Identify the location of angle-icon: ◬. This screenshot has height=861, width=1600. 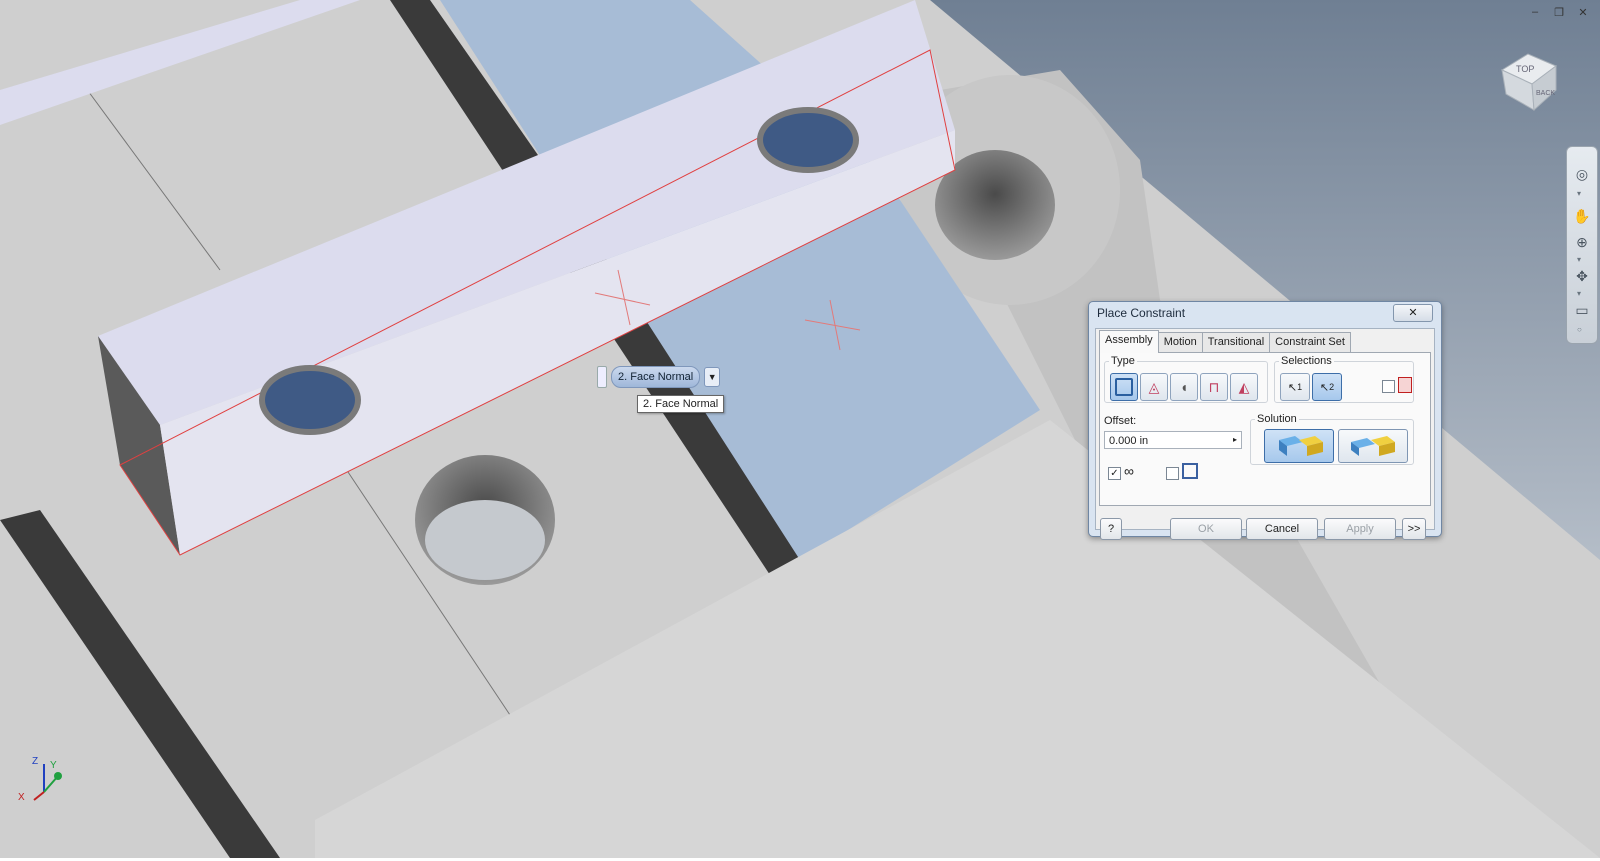
(1154, 386).